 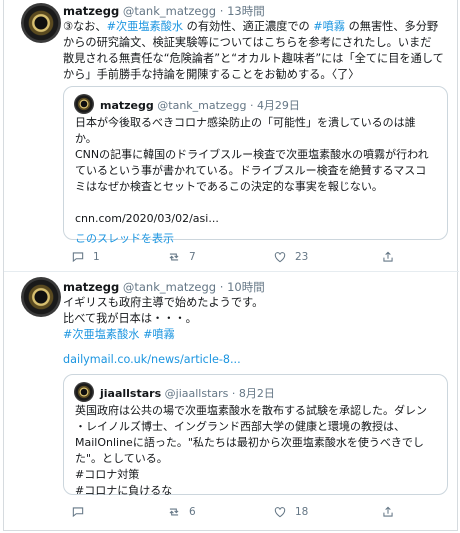 I want to click on quoted-line: 英国政府は公共の場で次亜塩素酸水を散布する試験を承認した。ダレン, so click(x=251, y=410).